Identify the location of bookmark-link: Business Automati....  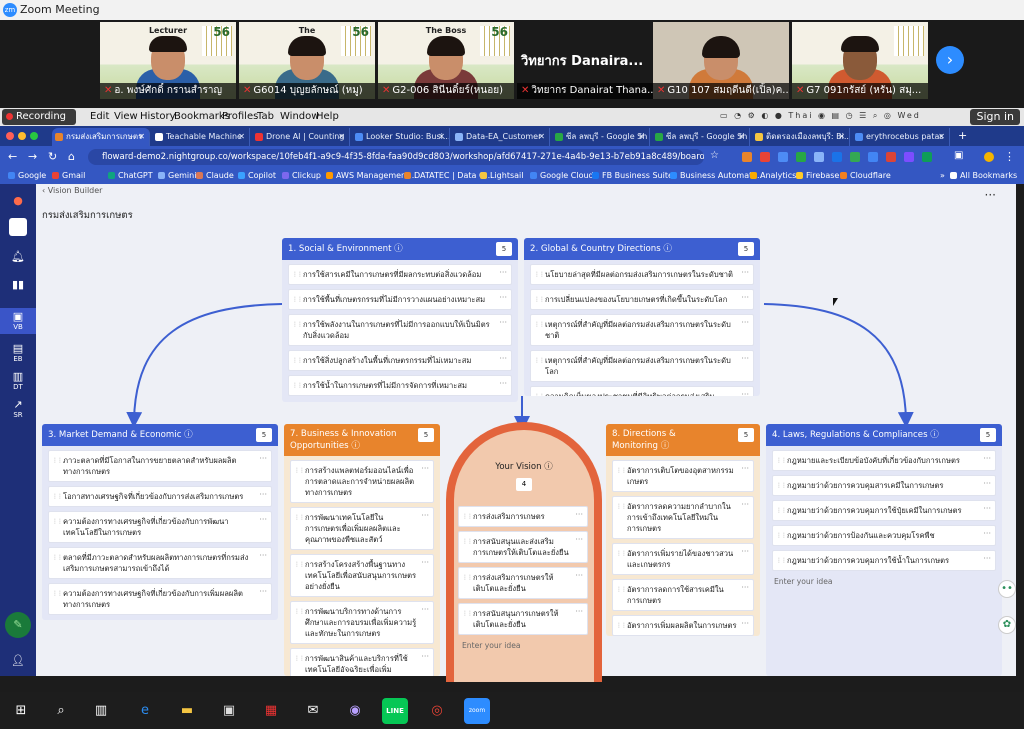
(716, 175).